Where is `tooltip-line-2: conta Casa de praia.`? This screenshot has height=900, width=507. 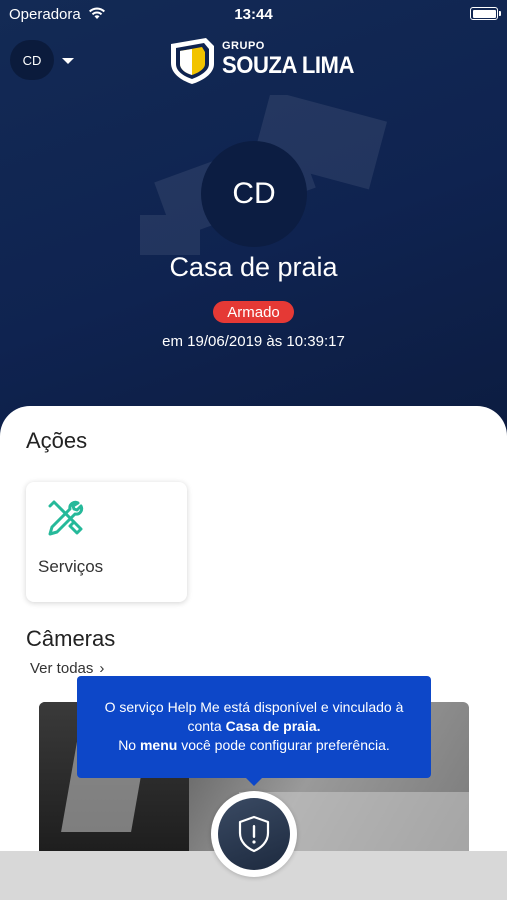 tooltip-line-2: conta Casa de praia. is located at coordinates (254, 726).